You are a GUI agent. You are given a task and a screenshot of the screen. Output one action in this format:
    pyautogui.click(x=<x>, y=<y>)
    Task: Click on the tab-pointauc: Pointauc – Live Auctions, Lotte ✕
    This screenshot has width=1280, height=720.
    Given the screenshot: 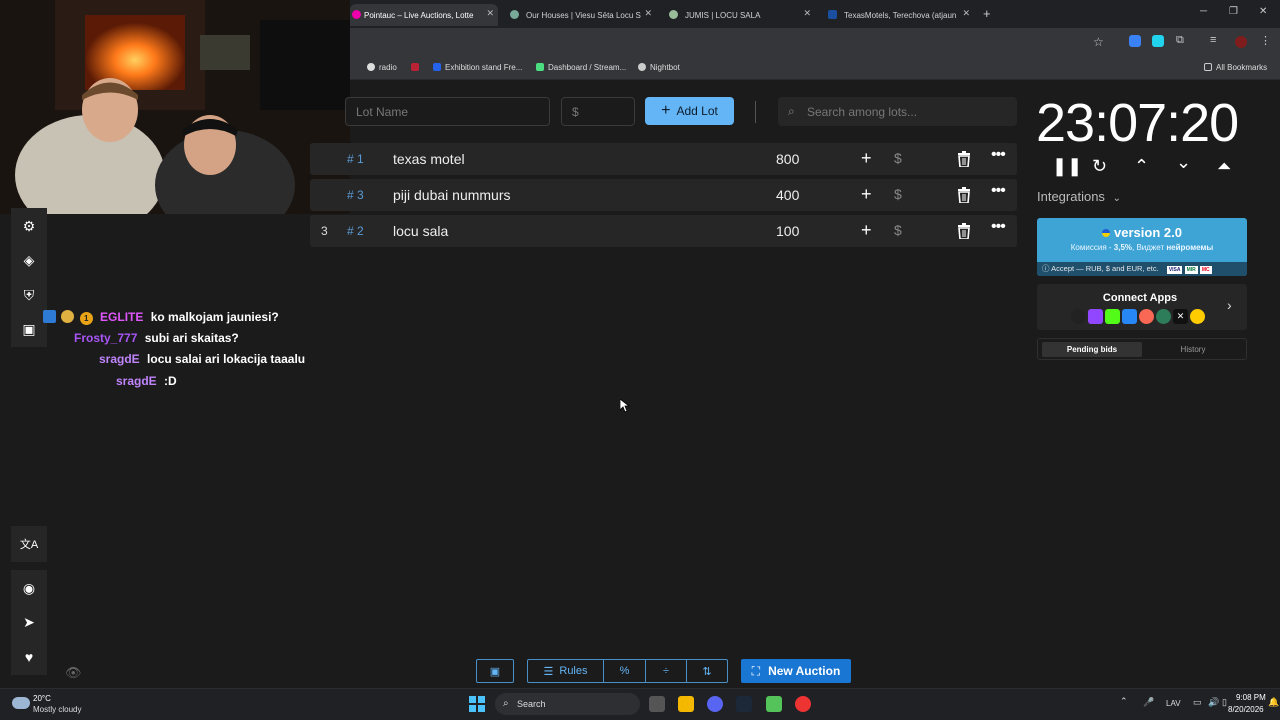 What is the action you would take?
    pyautogui.click(x=424, y=15)
    